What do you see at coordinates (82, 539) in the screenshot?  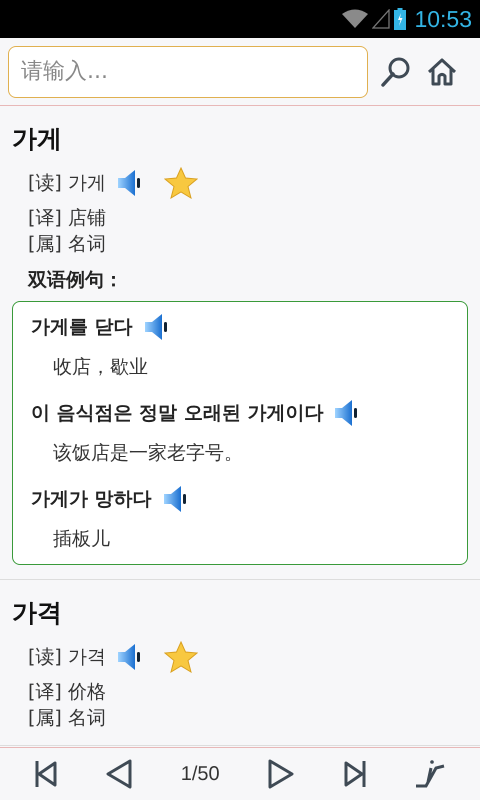 I see `example-translation: 插板儿` at bounding box center [82, 539].